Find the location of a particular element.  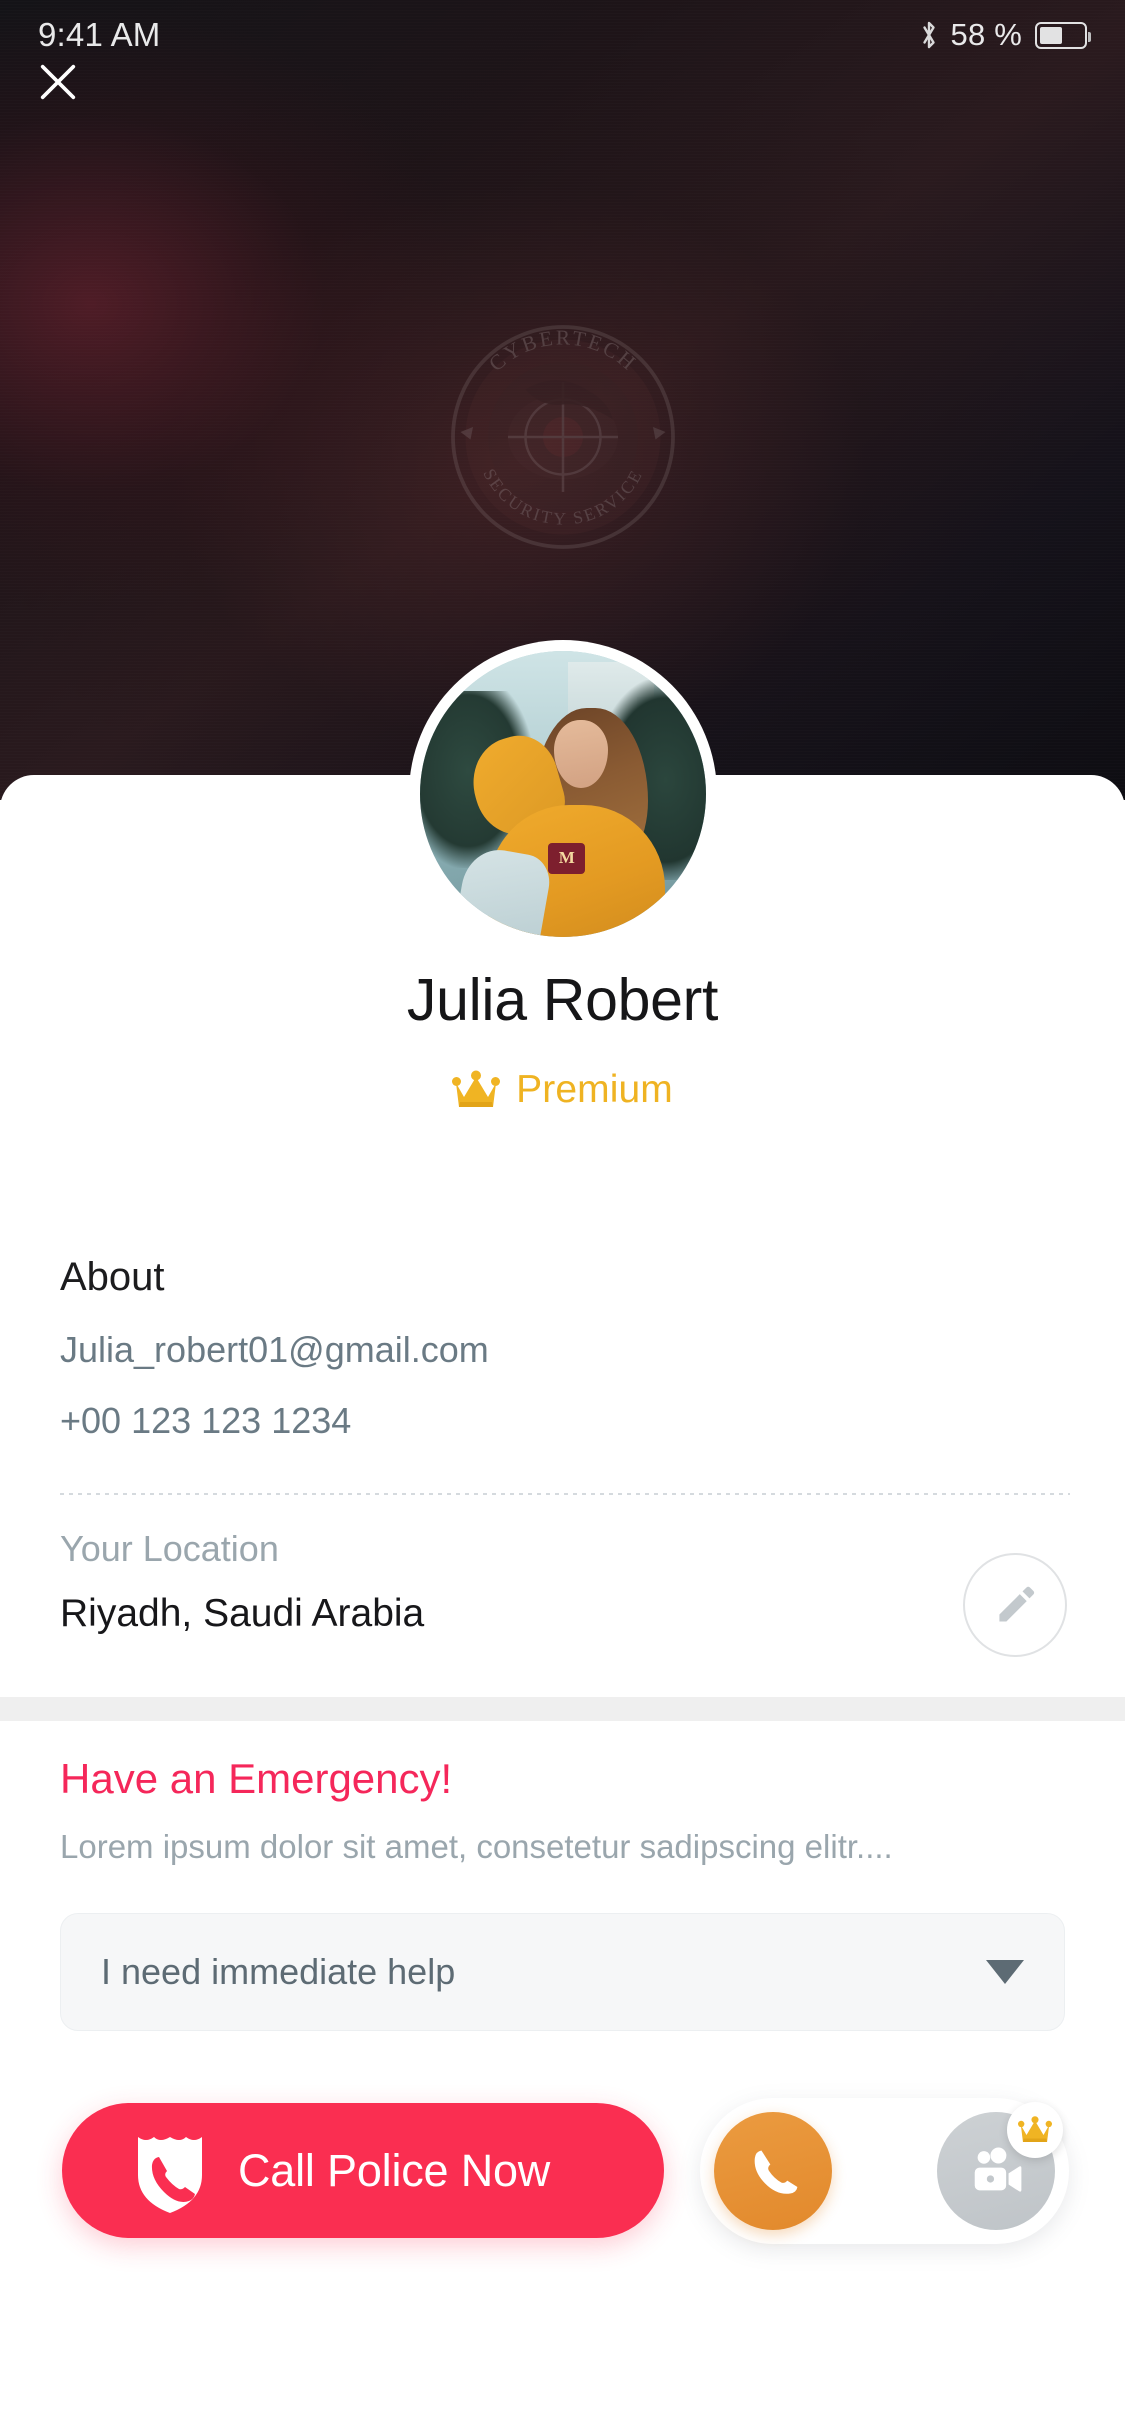

emergency-type-dropdown: I need immediate help is located at coordinates (562, 1972).